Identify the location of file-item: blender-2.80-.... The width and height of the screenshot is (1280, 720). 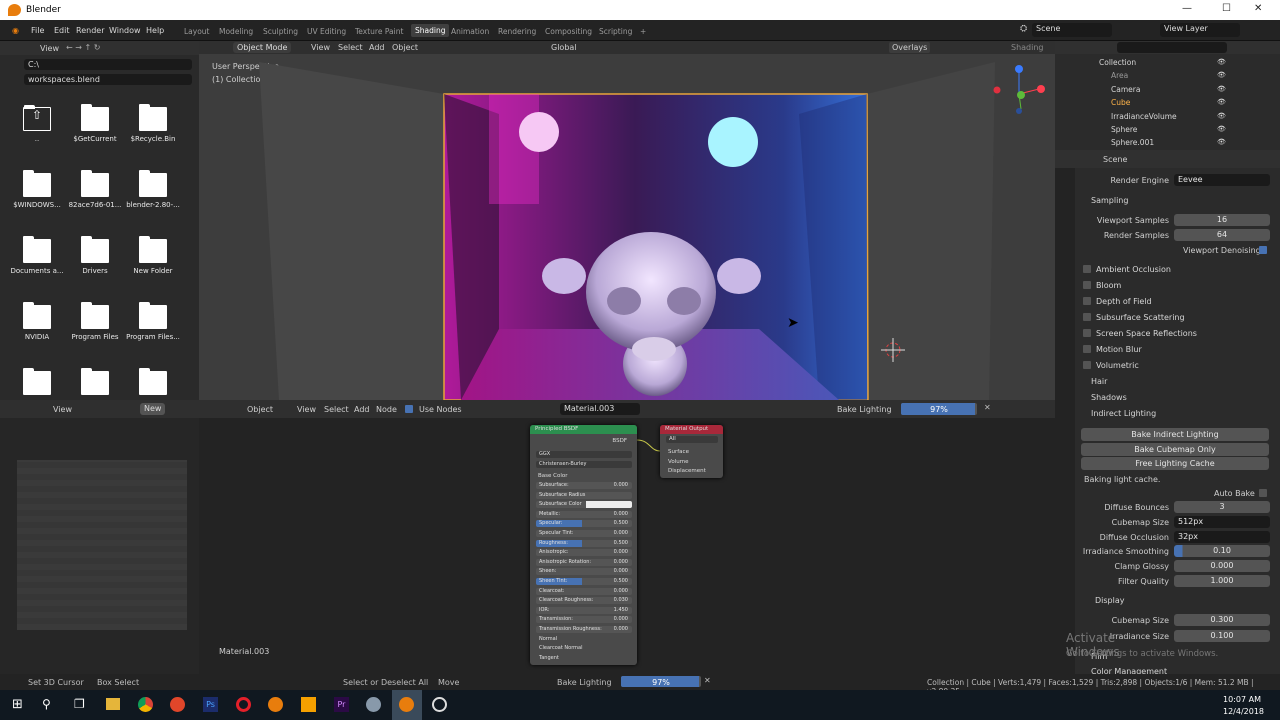
(153, 189).